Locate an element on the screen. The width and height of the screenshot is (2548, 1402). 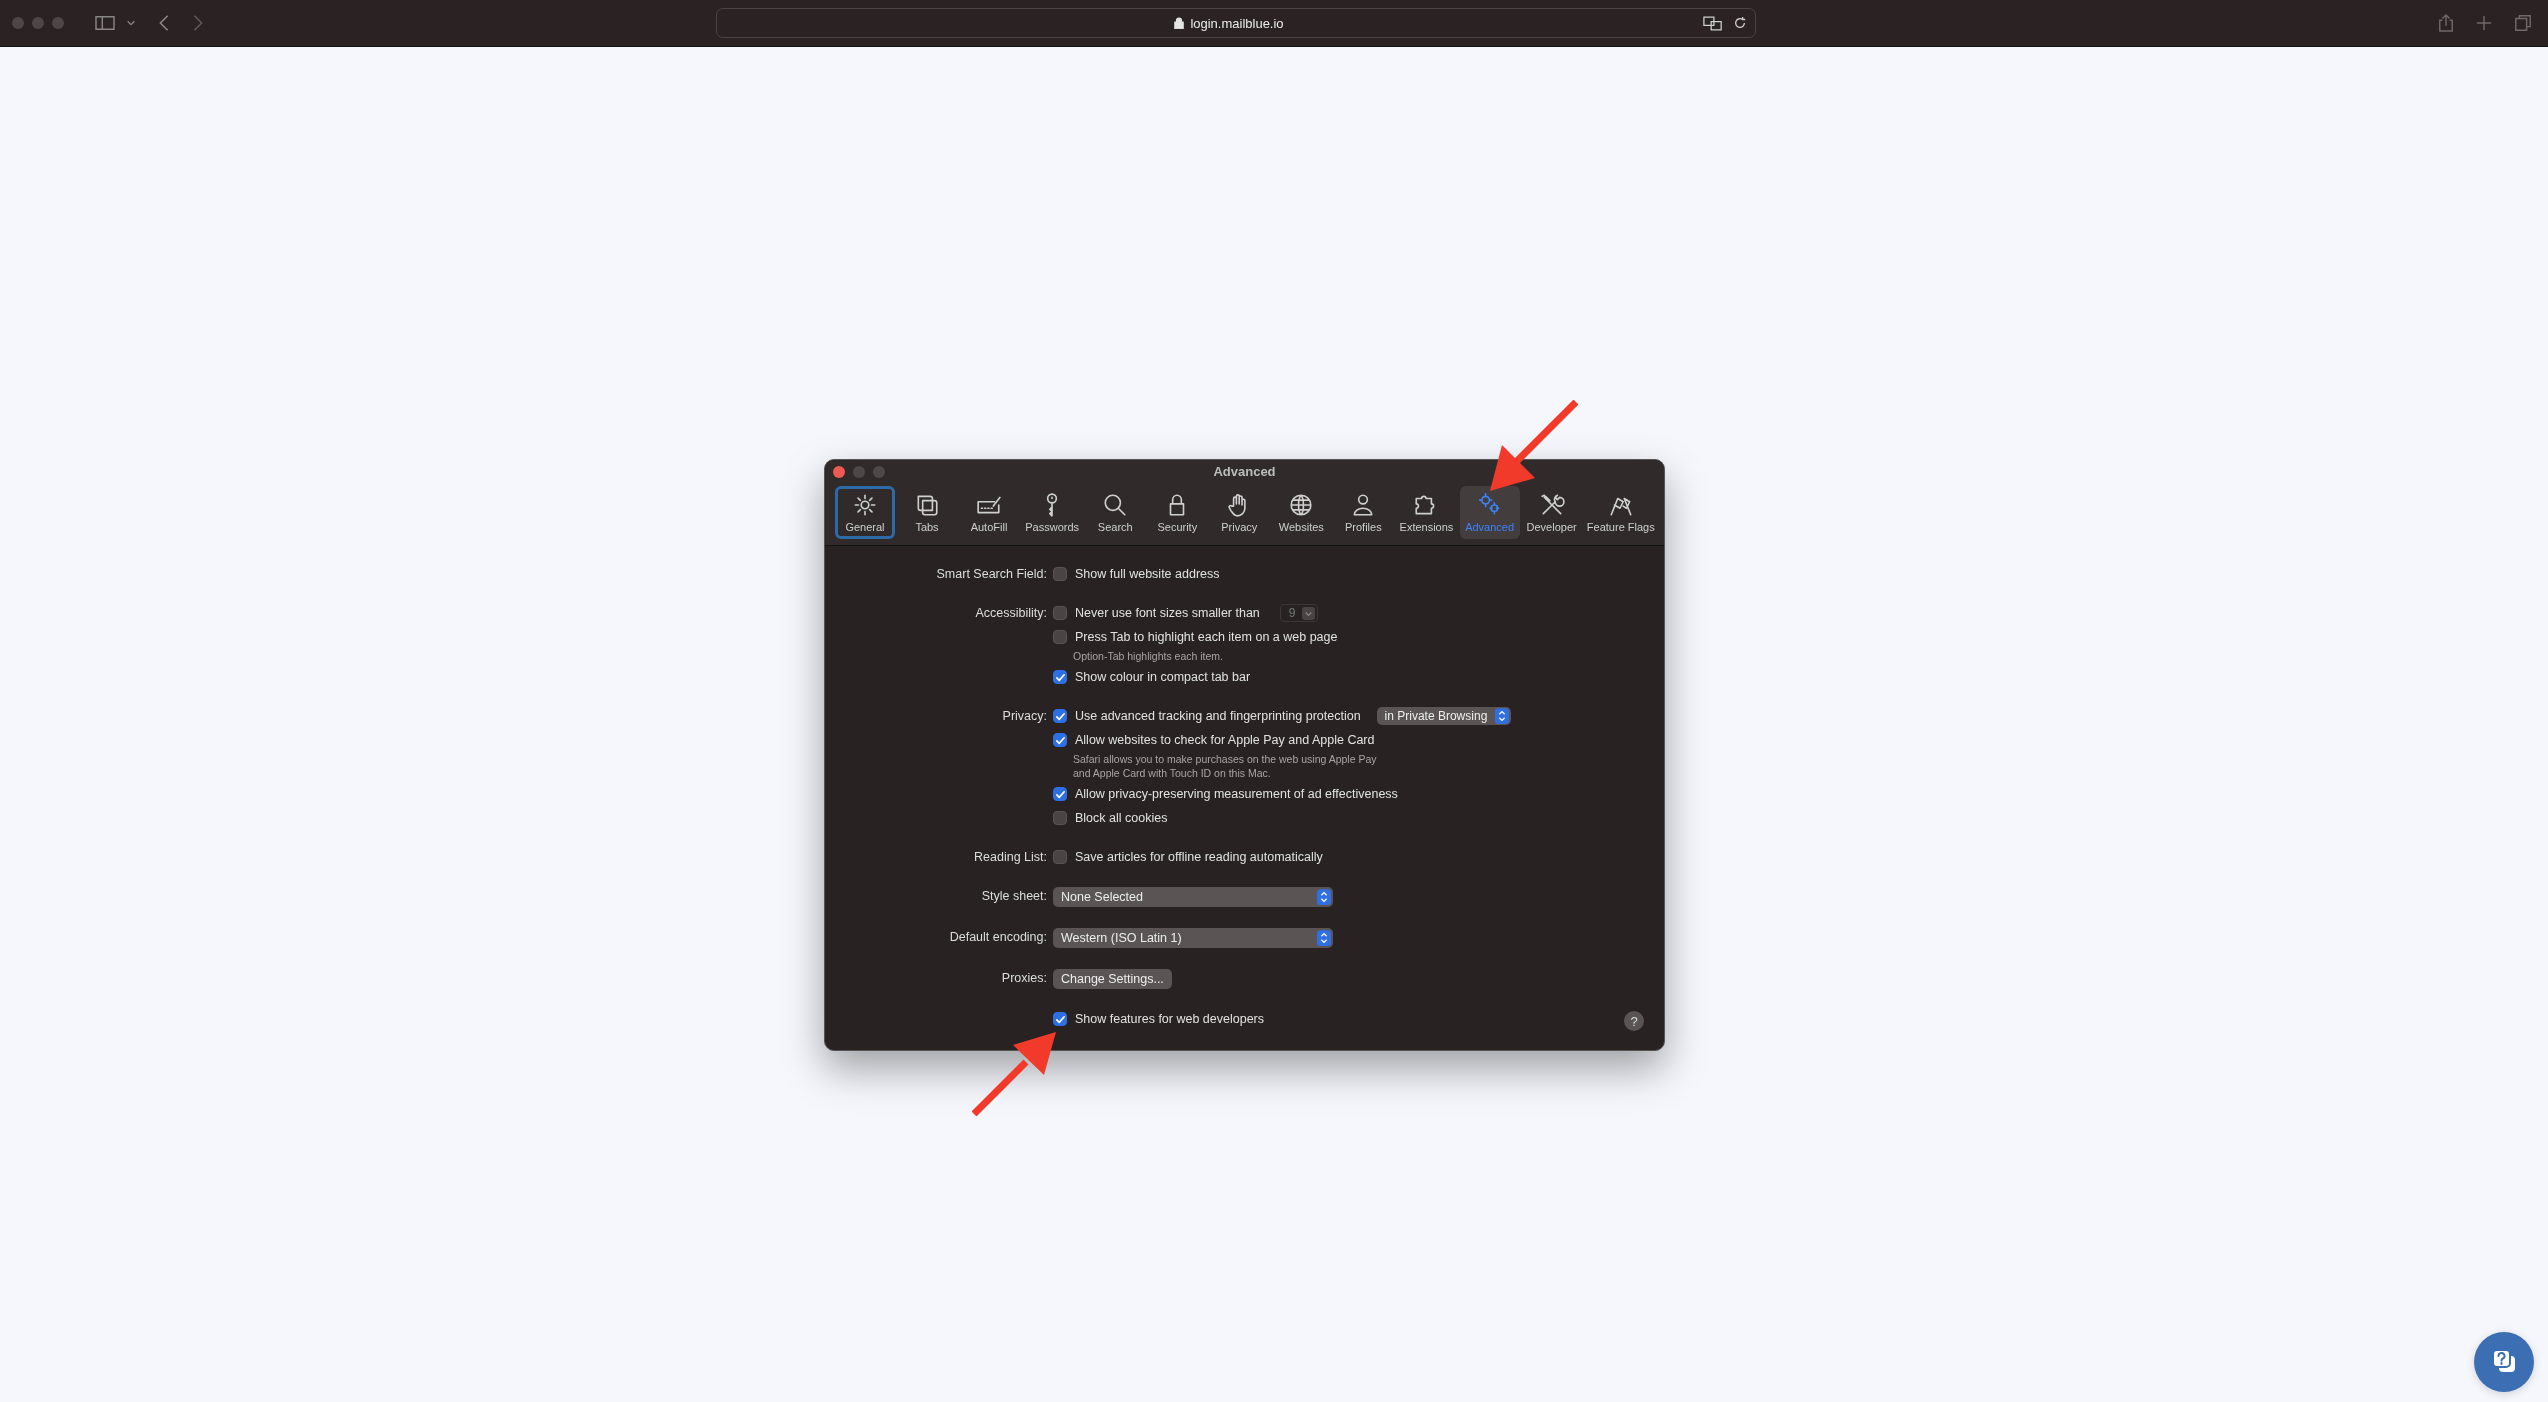
close-window-button is located at coordinates (839, 472).